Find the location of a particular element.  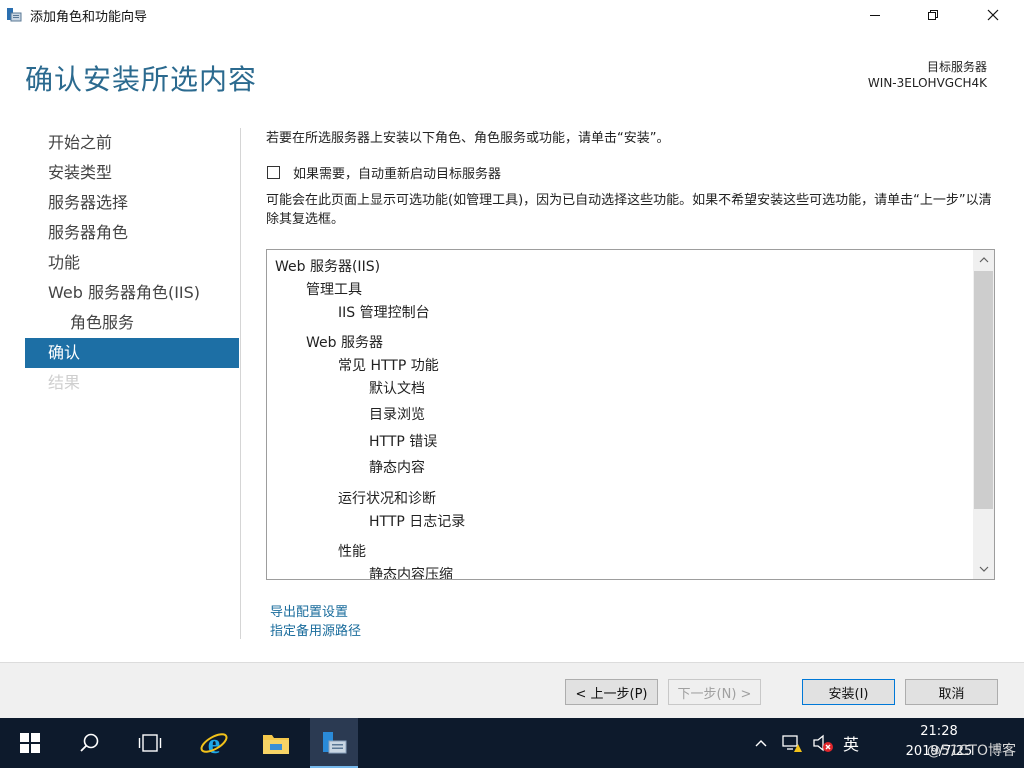

list-item: 管理工具 is located at coordinates (334, 290).